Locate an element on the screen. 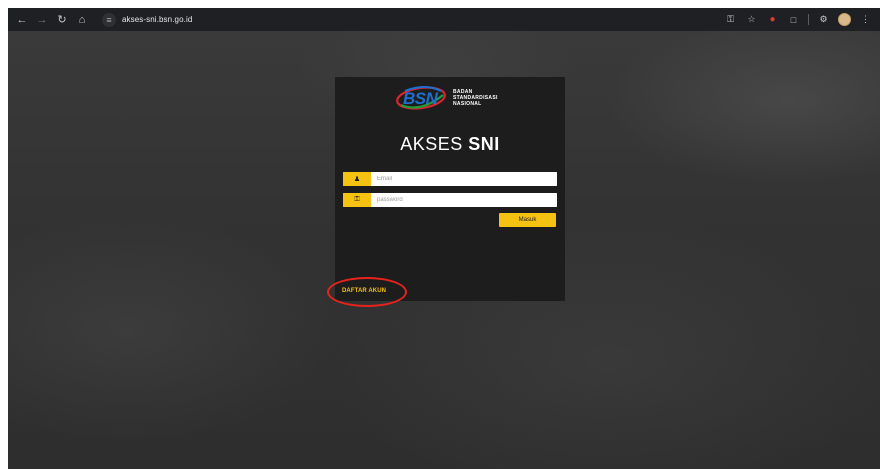 The height and width of the screenshot is (469, 880). site-settings-icon: ≡ is located at coordinates (109, 19).